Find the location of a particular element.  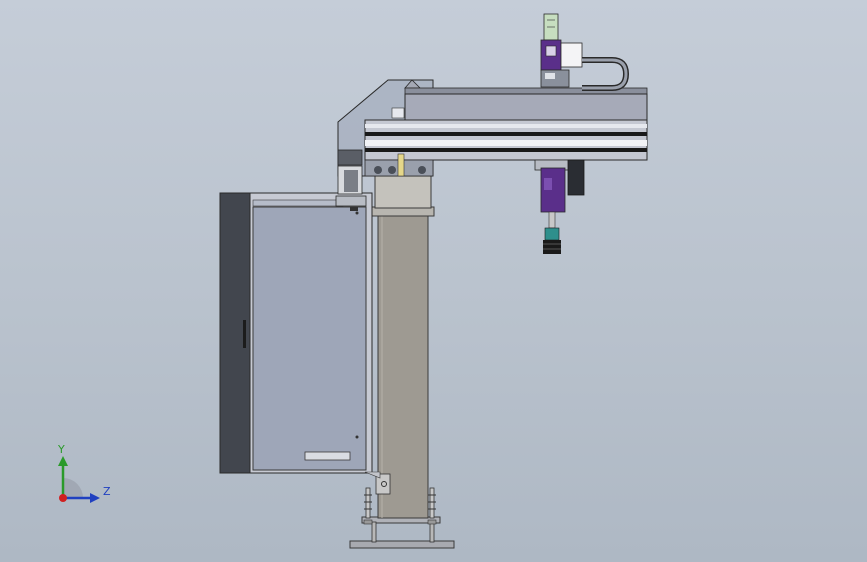

triad-plane is located at coordinates (73, 488).